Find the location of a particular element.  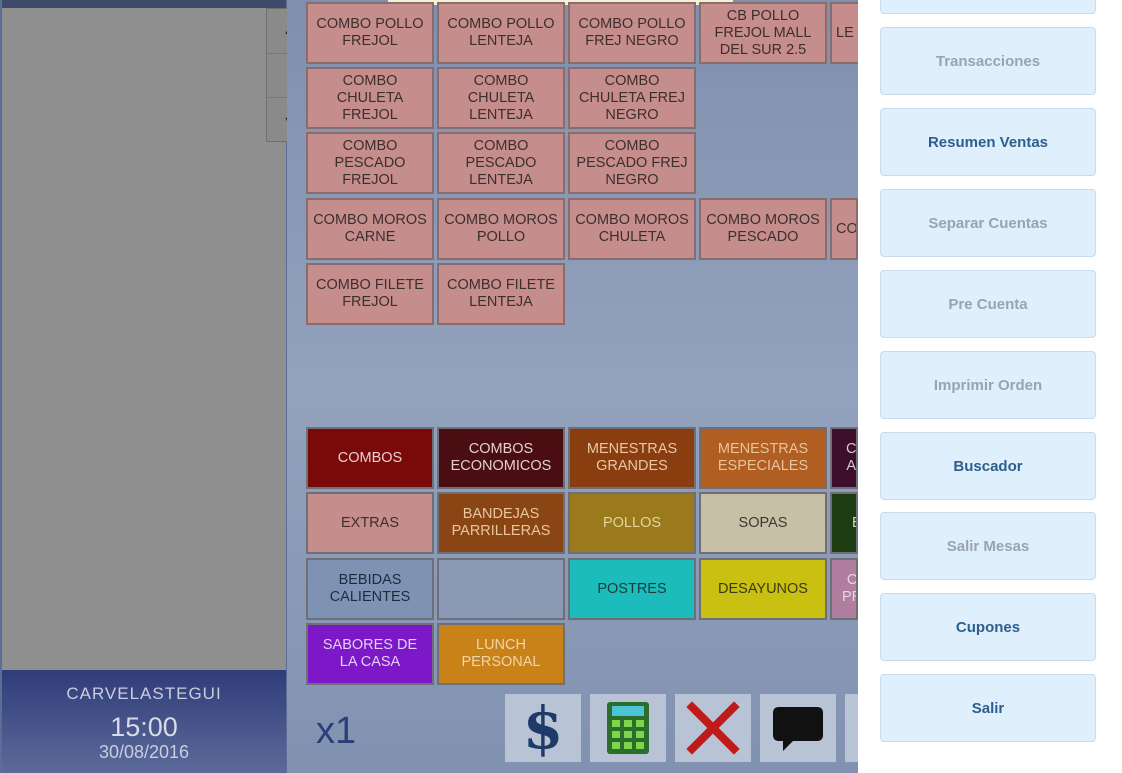

speech-bubble-icon is located at coordinates (798, 729).